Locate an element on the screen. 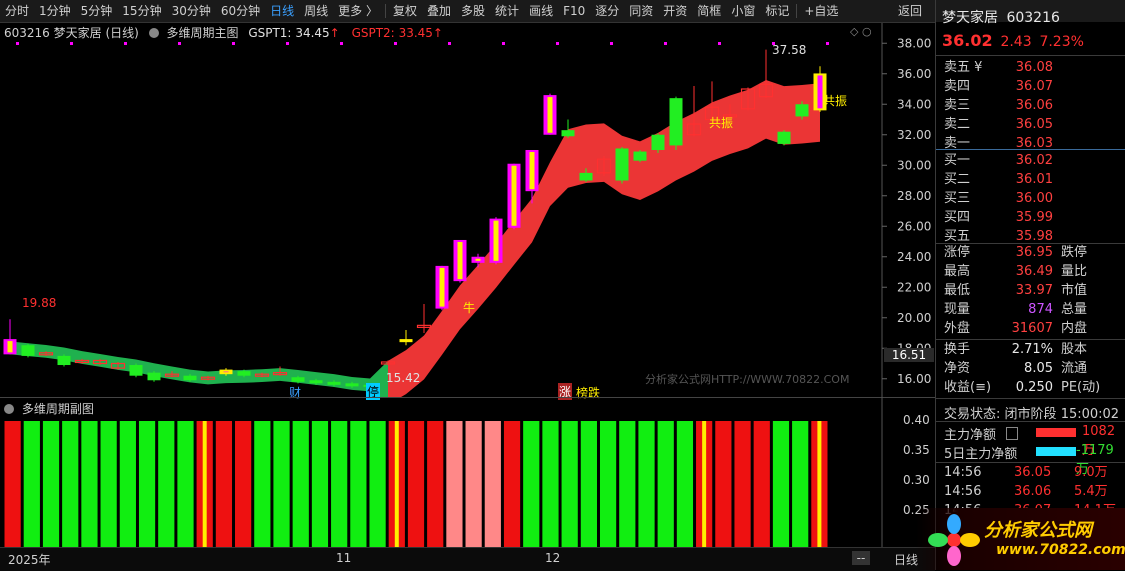 The image size is (1125, 571). toolbar-item-0: 分时 is located at coordinates (17, 11).